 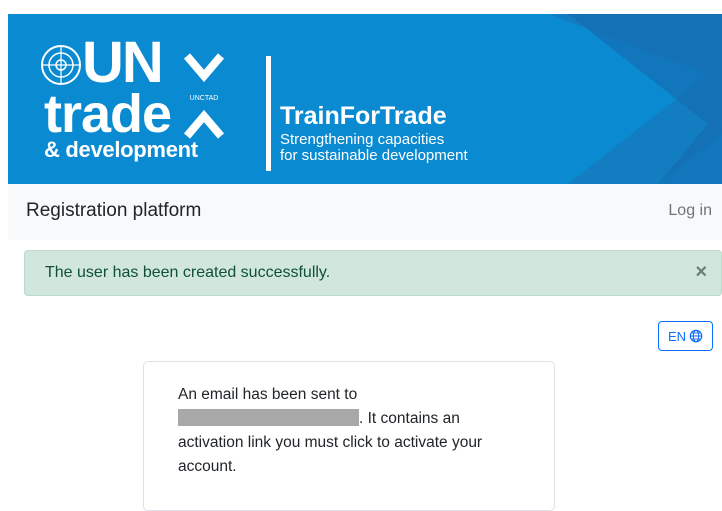 I want to click on banner-divider, so click(x=268, y=113).